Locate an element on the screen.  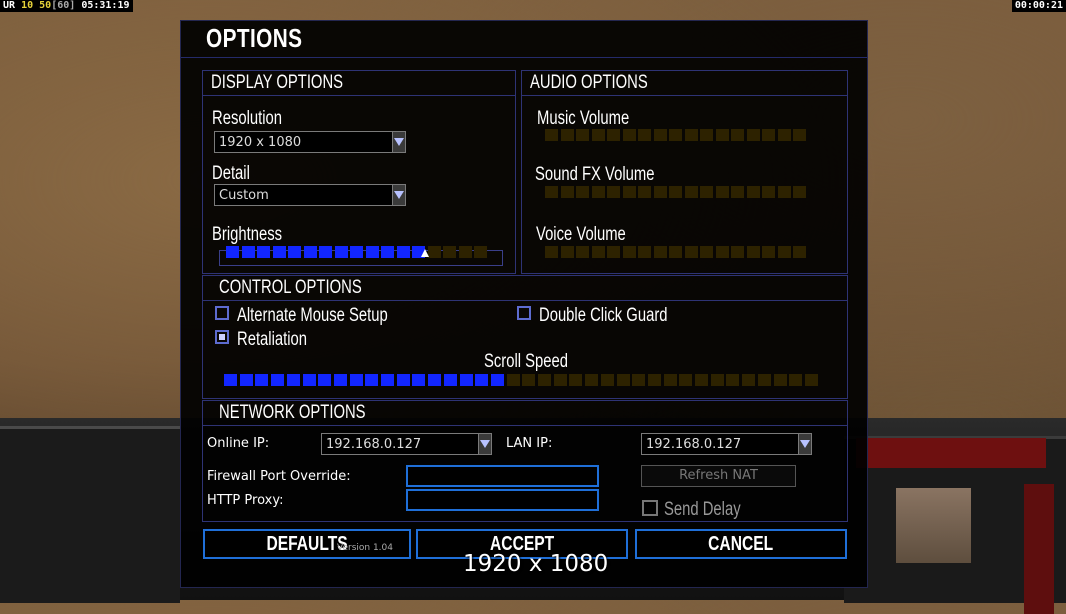
online-ip-dropdown: 192.168.0.127 is located at coordinates (406, 444).